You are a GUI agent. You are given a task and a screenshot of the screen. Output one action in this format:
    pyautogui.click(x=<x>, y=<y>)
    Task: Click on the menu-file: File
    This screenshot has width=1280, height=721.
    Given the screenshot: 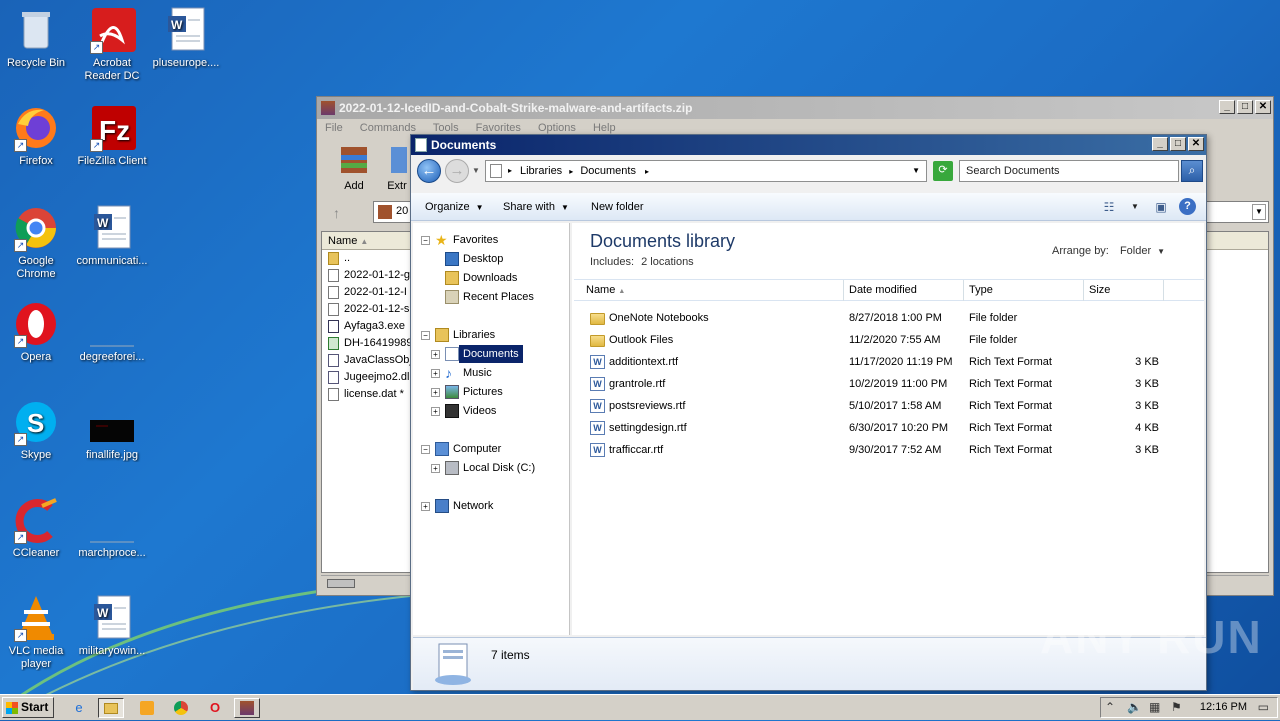 What is the action you would take?
    pyautogui.click(x=334, y=128)
    